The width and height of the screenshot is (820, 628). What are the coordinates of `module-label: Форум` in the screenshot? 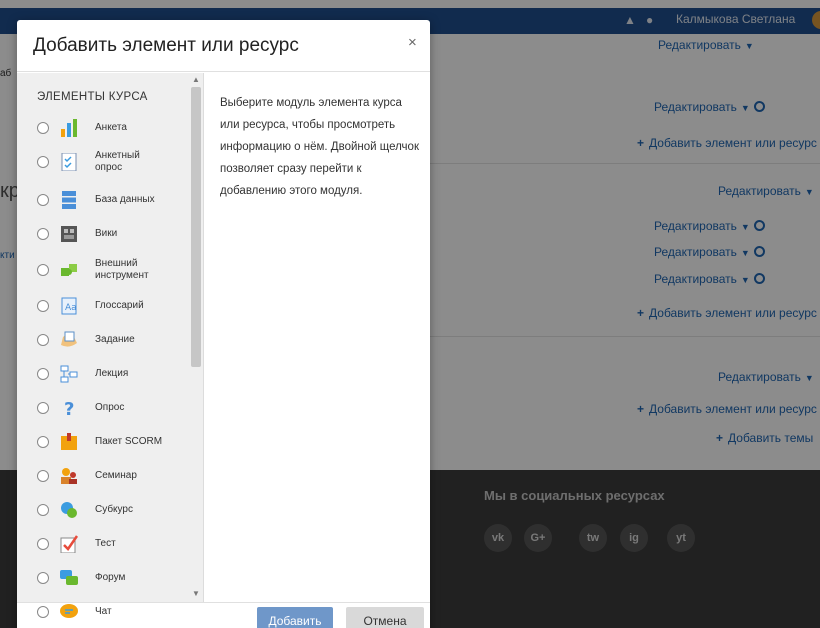 It's located at (110, 577).